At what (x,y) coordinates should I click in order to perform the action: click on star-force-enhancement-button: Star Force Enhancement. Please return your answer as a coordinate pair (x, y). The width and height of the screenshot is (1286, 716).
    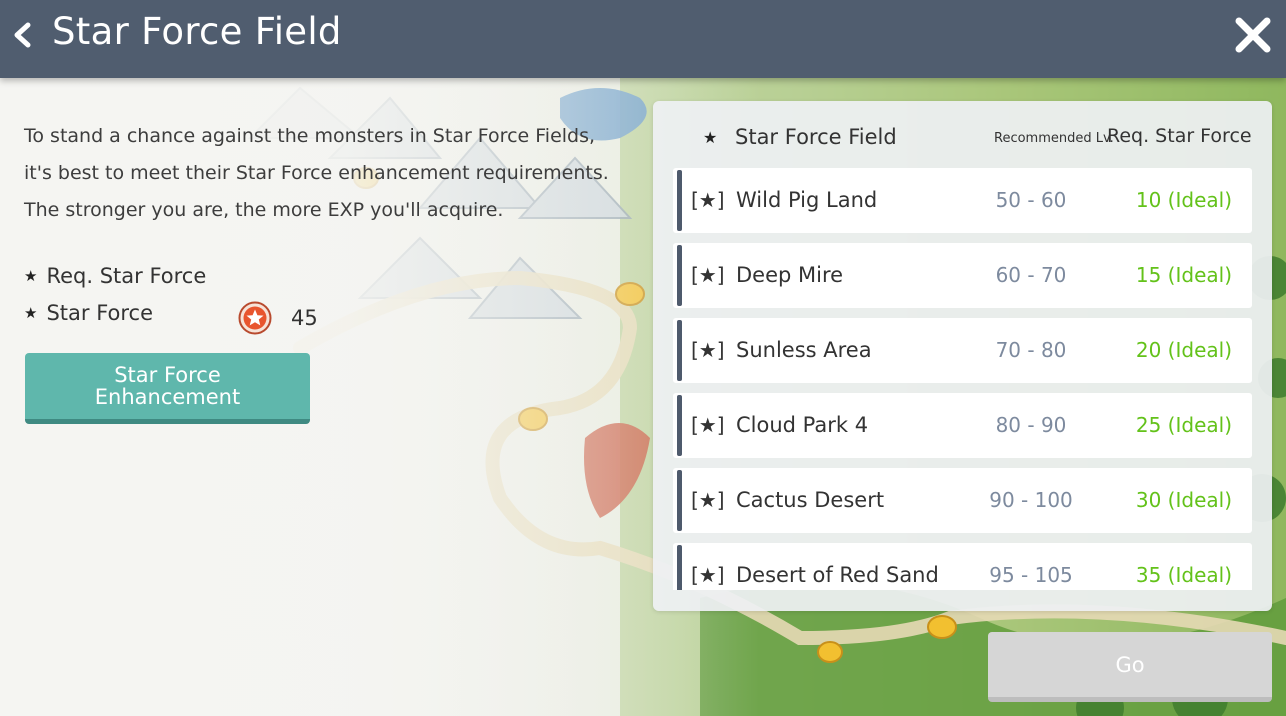
    Looking at the image, I should click on (167, 388).